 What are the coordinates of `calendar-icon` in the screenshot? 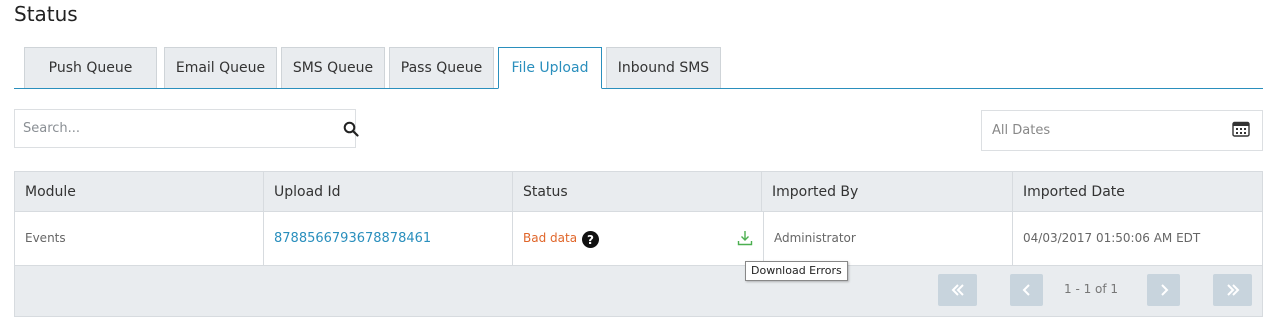 It's located at (1241, 129).